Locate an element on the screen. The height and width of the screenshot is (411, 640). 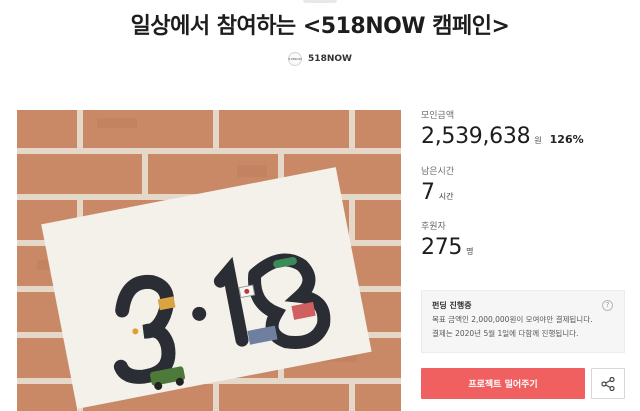
share-button is located at coordinates (608, 383).